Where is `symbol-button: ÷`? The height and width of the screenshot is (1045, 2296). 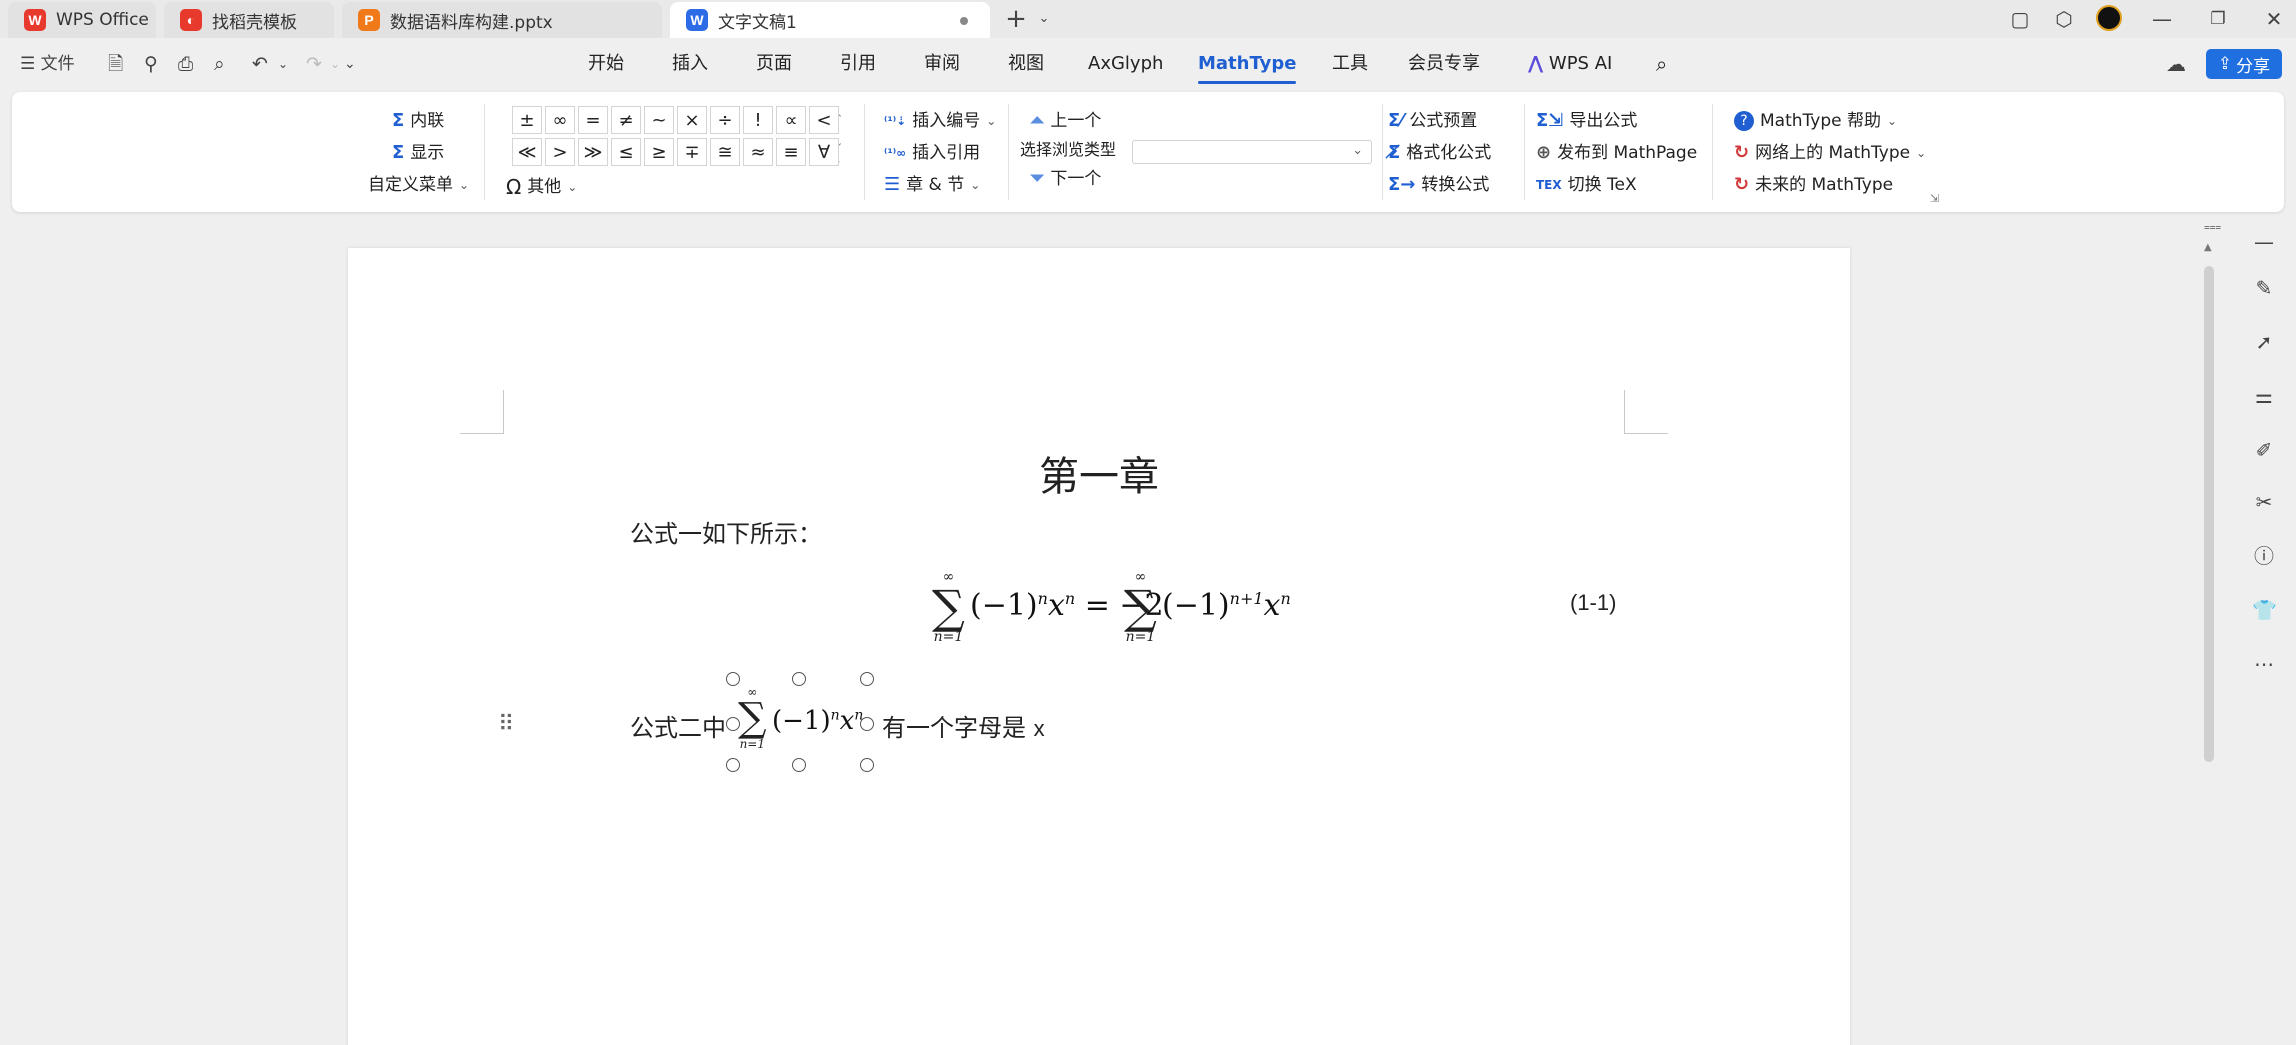
symbol-button: ÷ is located at coordinates (725, 120).